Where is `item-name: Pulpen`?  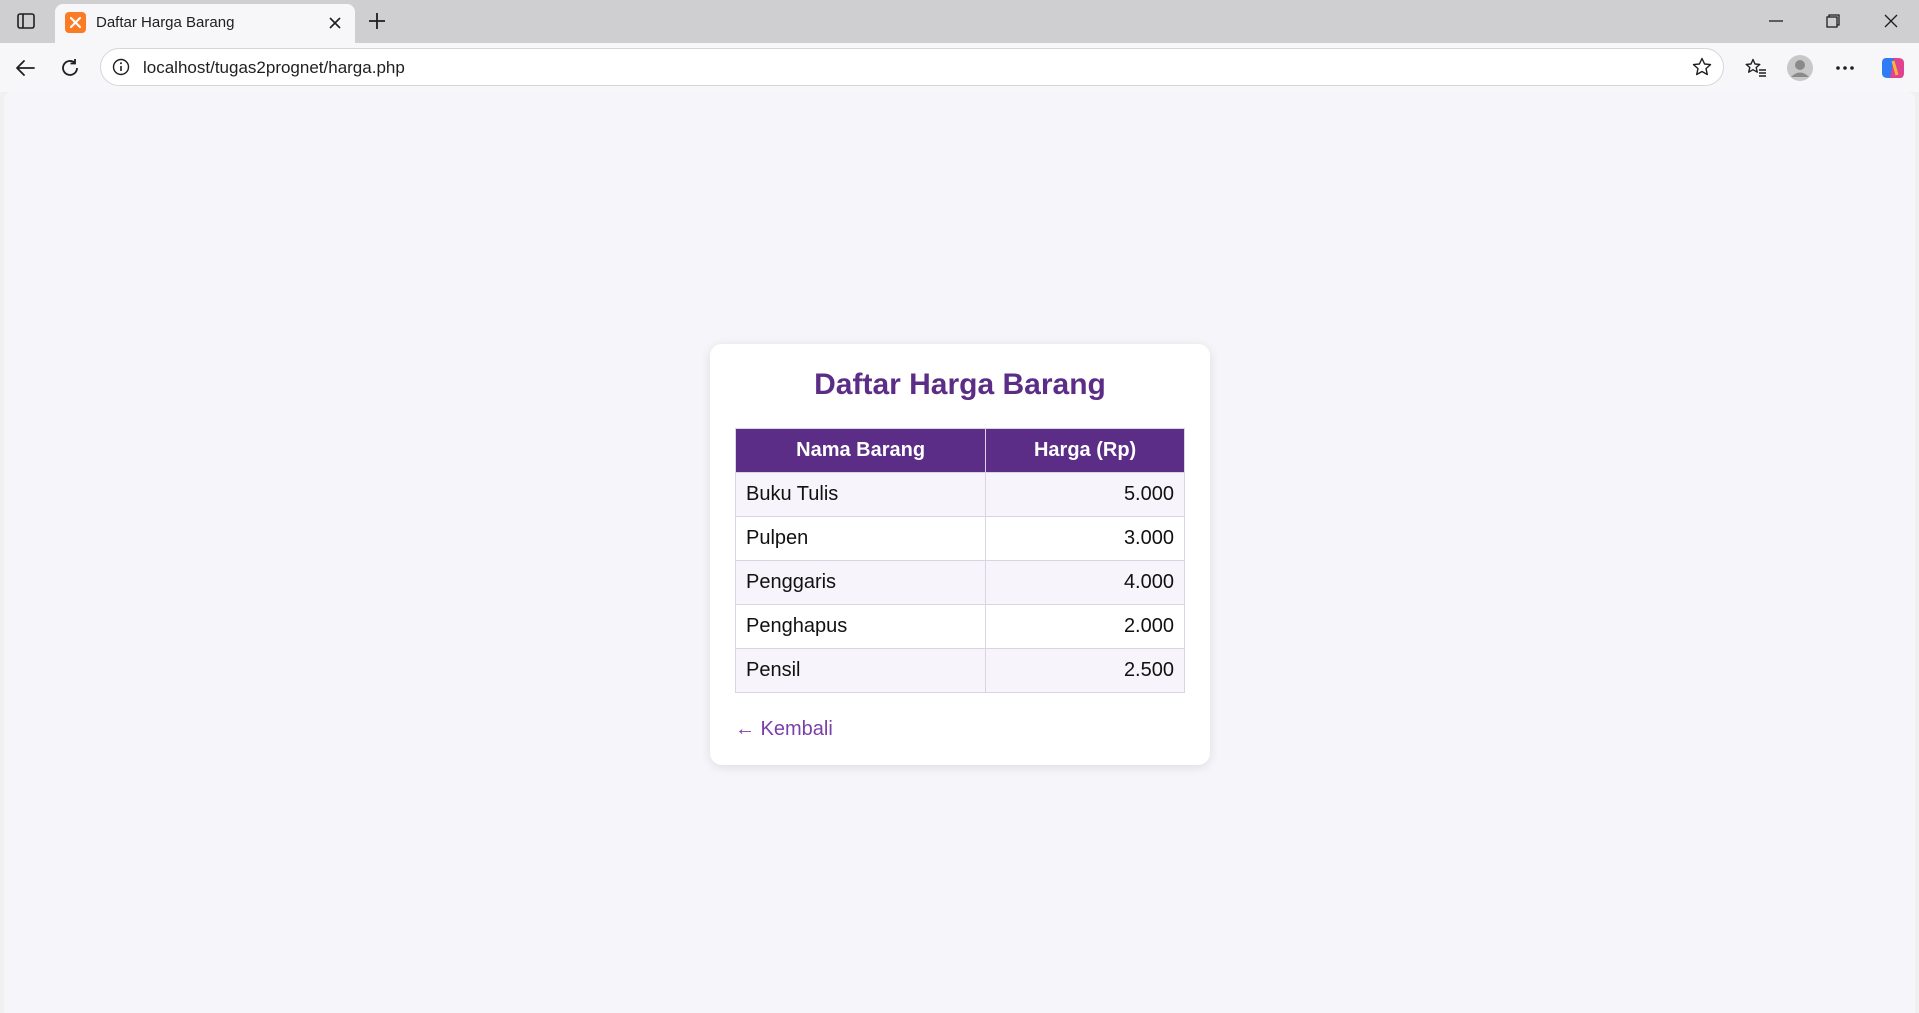
item-name: Pulpen is located at coordinates (860, 538).